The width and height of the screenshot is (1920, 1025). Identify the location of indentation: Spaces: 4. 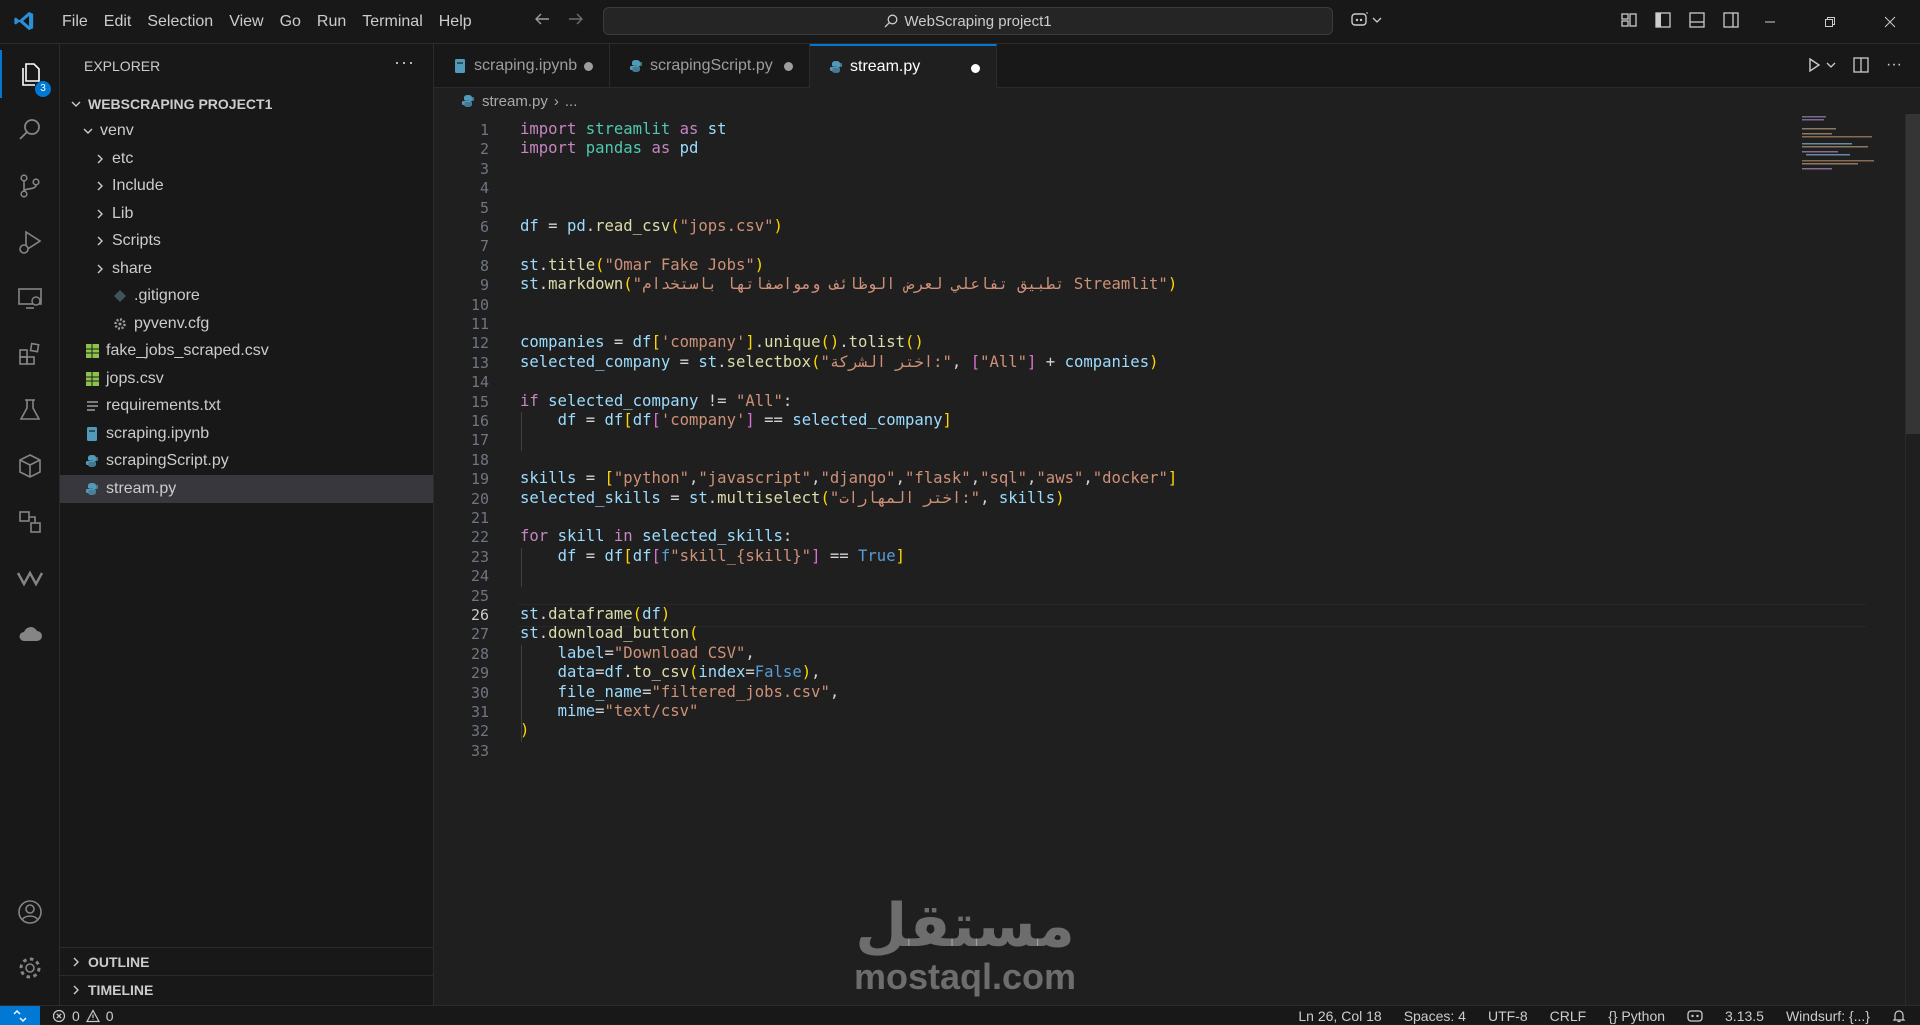
(1435, 1016).